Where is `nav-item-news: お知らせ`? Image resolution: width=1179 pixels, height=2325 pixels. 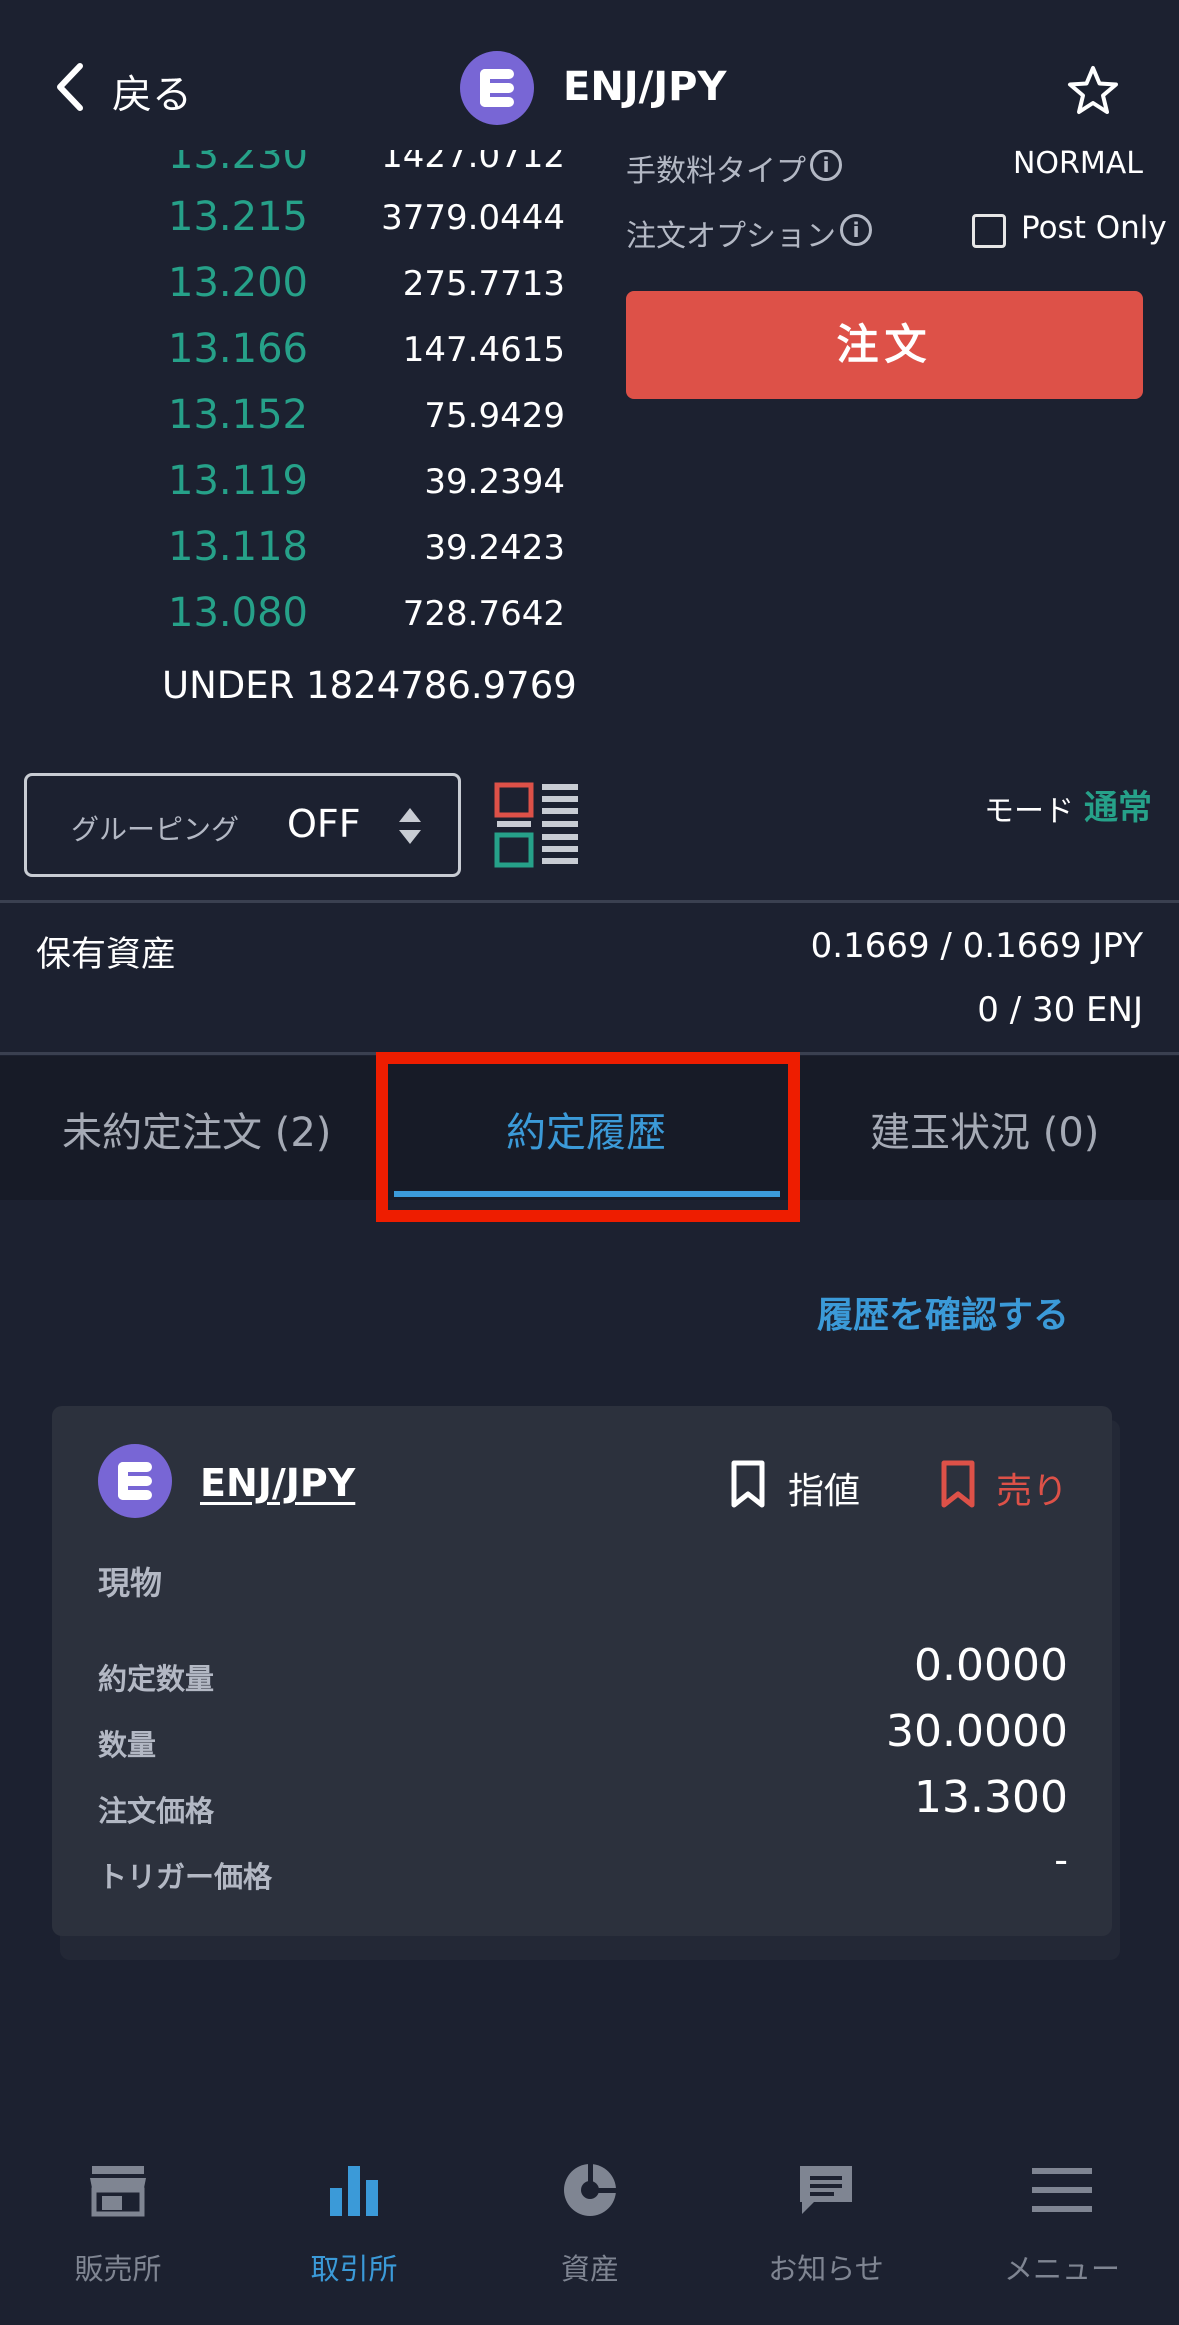
nav-item-news: お知らせ is located at coordinates (826, 2232).